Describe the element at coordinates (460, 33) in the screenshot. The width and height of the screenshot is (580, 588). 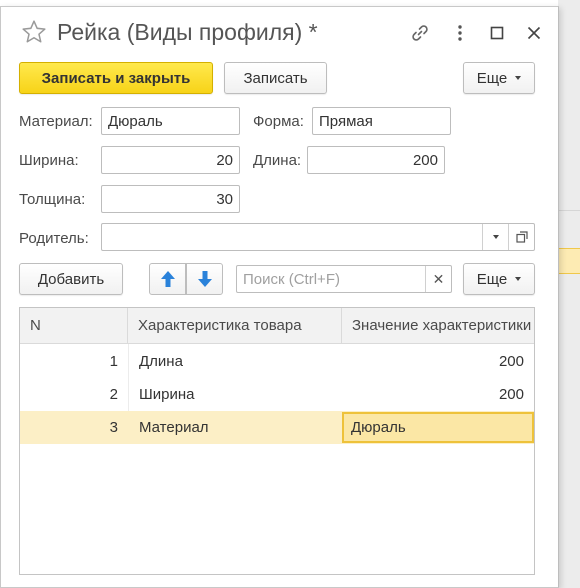
I see `more-menu-icon` at that location.